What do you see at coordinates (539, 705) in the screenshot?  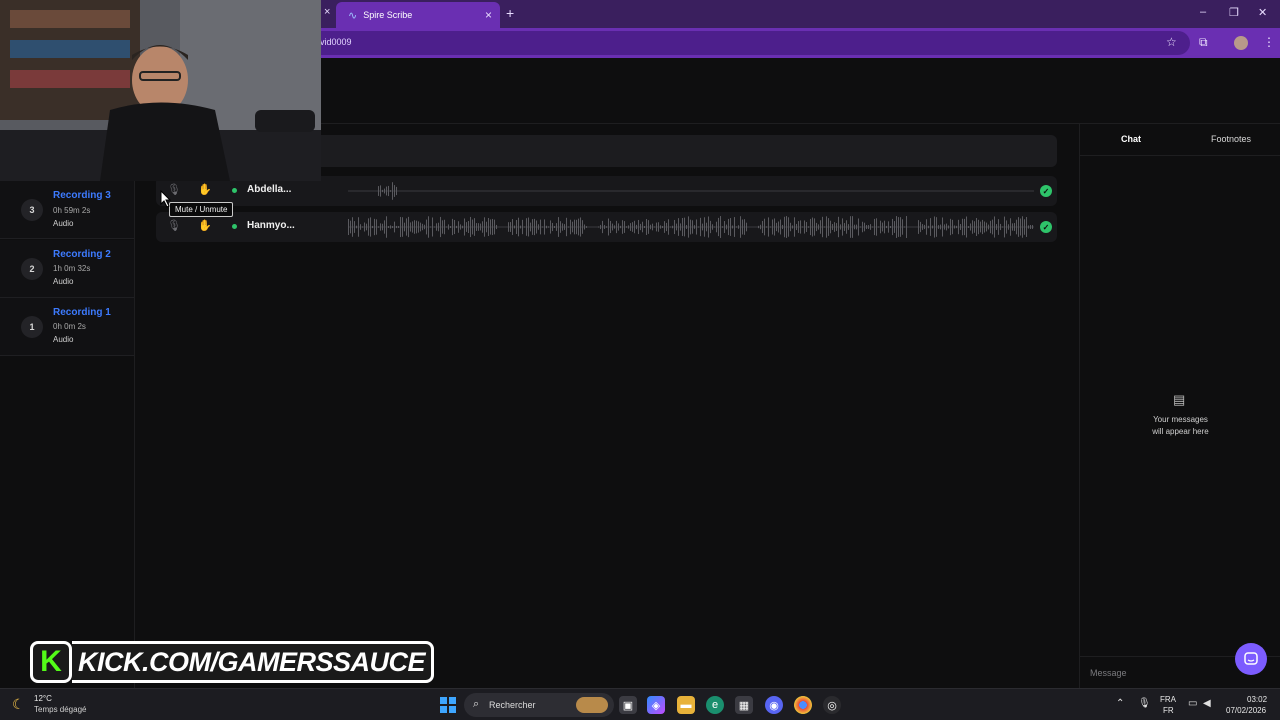 I see `taskbar-search: ⌕ Rechercher` at bounding box center [539, 705].